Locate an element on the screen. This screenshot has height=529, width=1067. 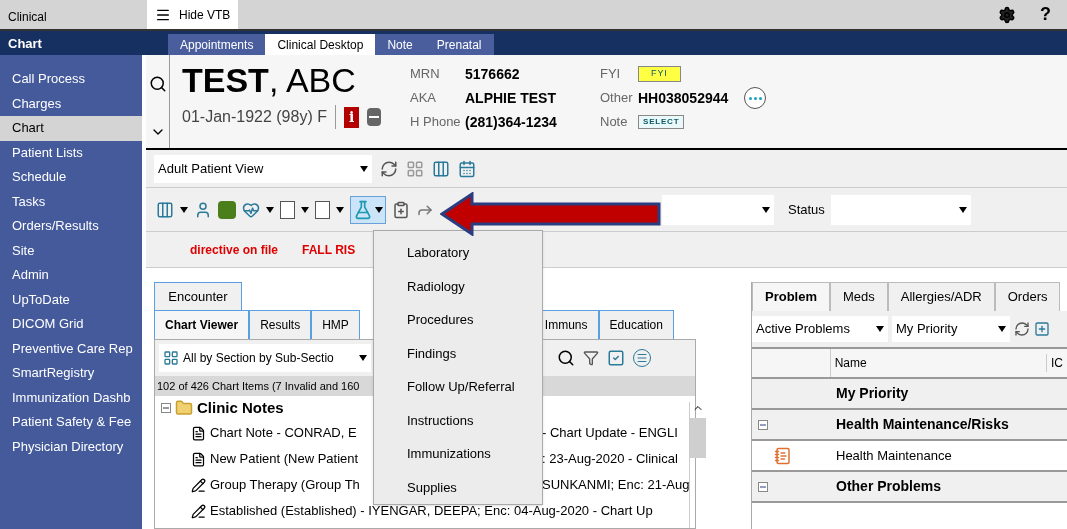
problem-tab: Problem is located at coordinates (791, 296).